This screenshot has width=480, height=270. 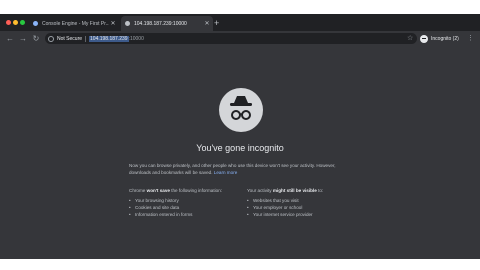 I want to click on info-icon, so click(x=51, y=38).